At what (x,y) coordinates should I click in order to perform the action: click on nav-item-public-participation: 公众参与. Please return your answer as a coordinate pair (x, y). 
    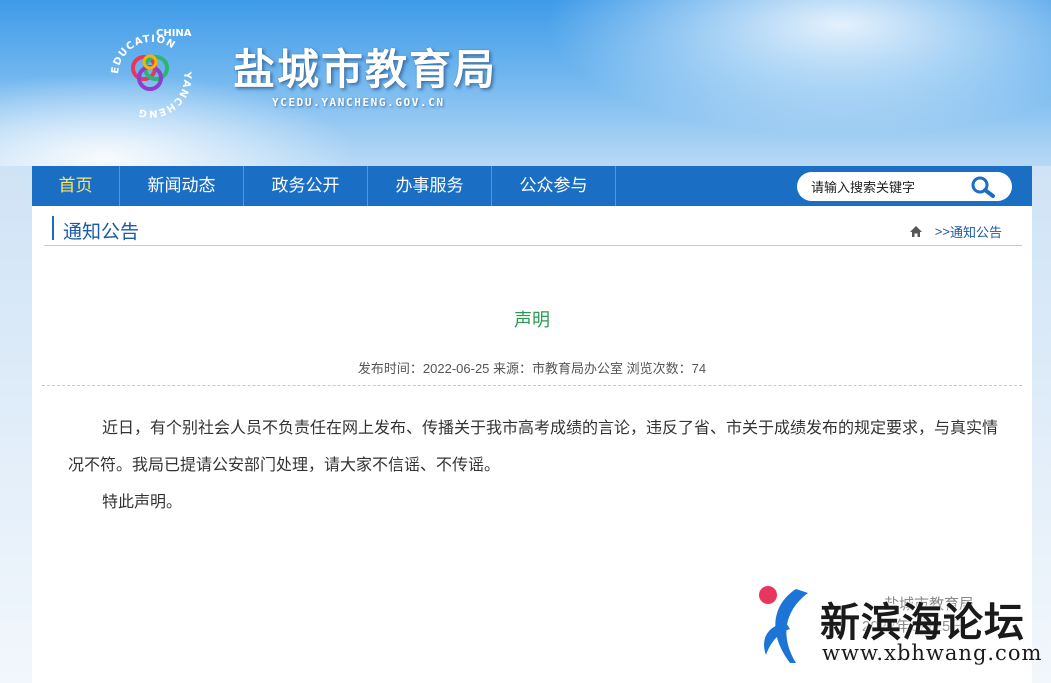
    Looking at the image, I should click on (554, 186).